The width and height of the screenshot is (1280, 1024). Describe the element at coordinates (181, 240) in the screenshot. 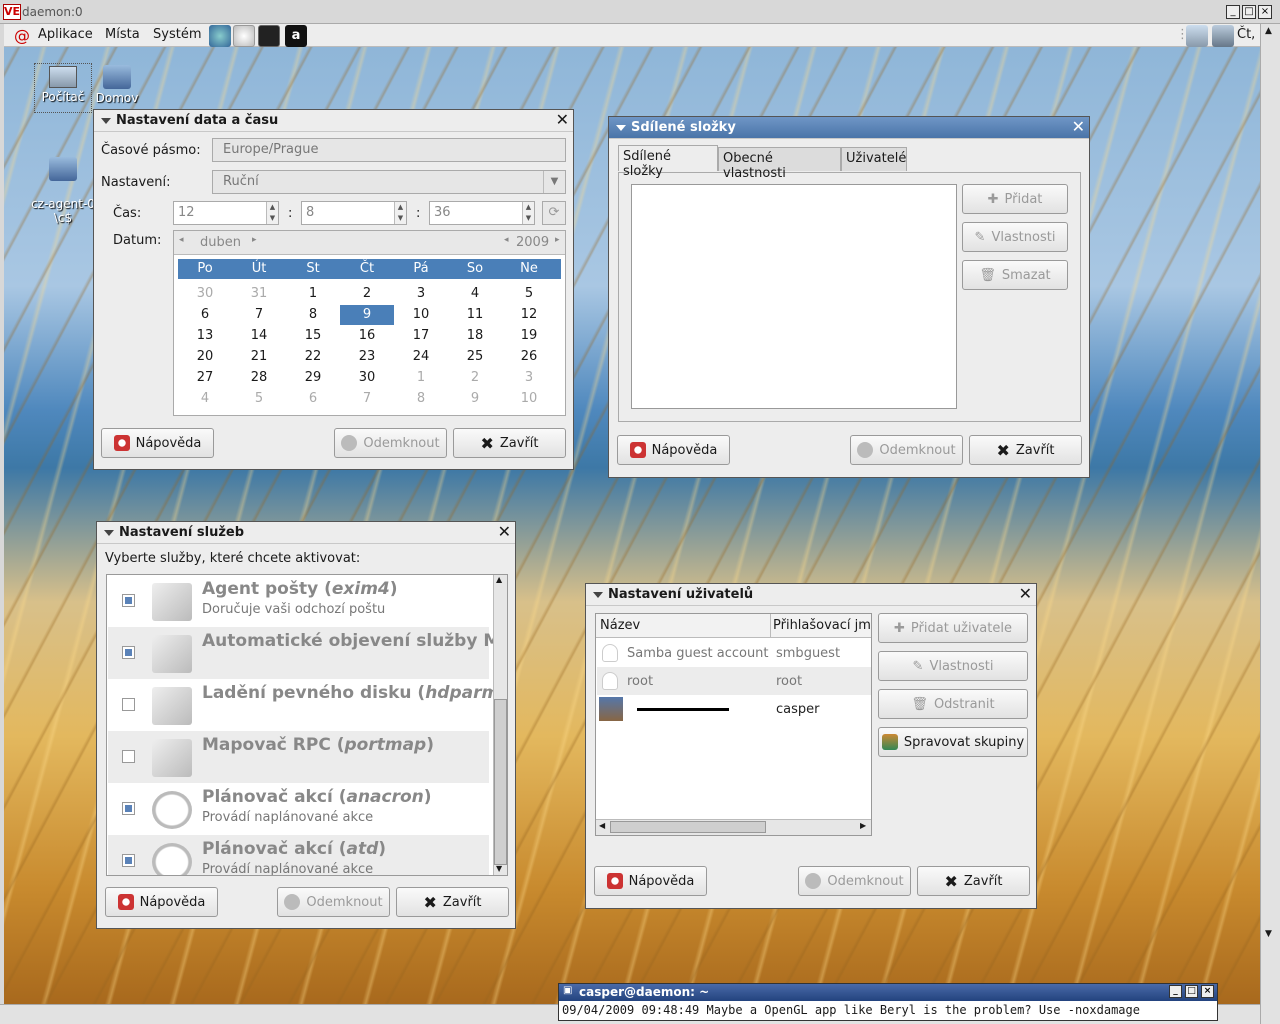

I see `prev-month-icon: ◂` at that location.